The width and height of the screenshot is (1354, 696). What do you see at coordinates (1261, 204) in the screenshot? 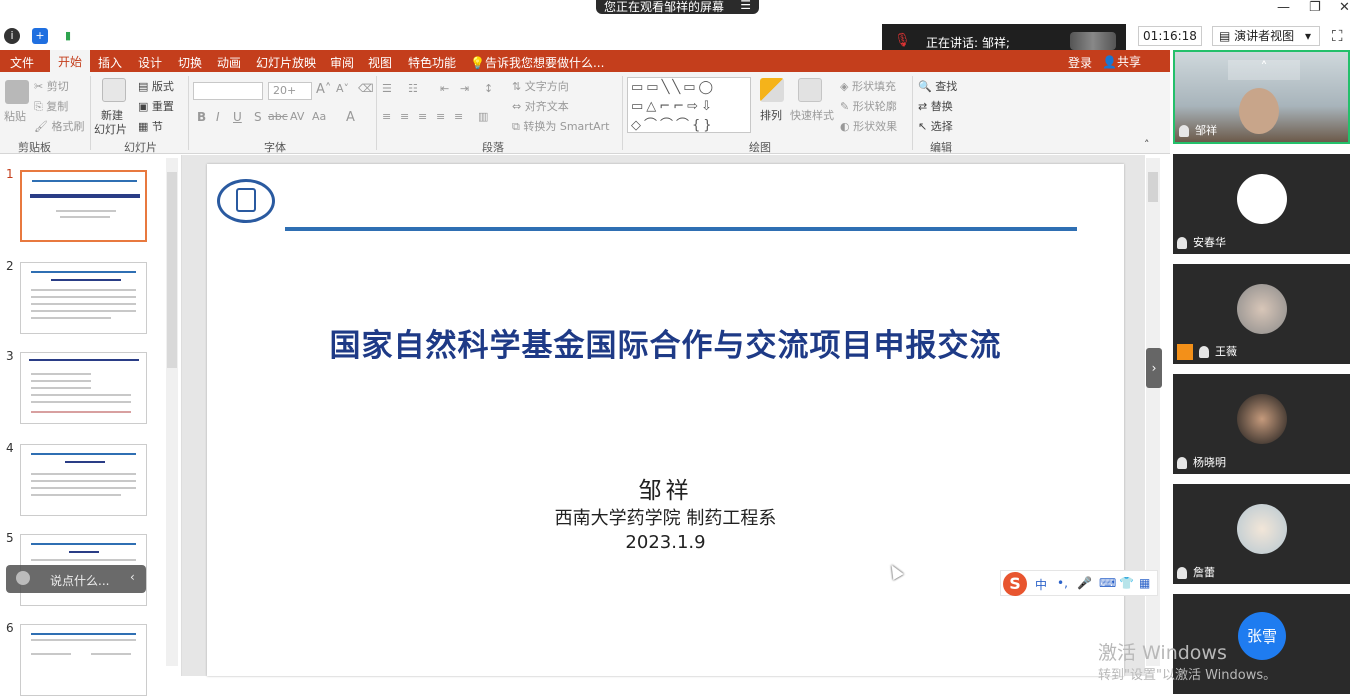
I see `participant-tile: 安春华` at bounding box center [1261, 204].